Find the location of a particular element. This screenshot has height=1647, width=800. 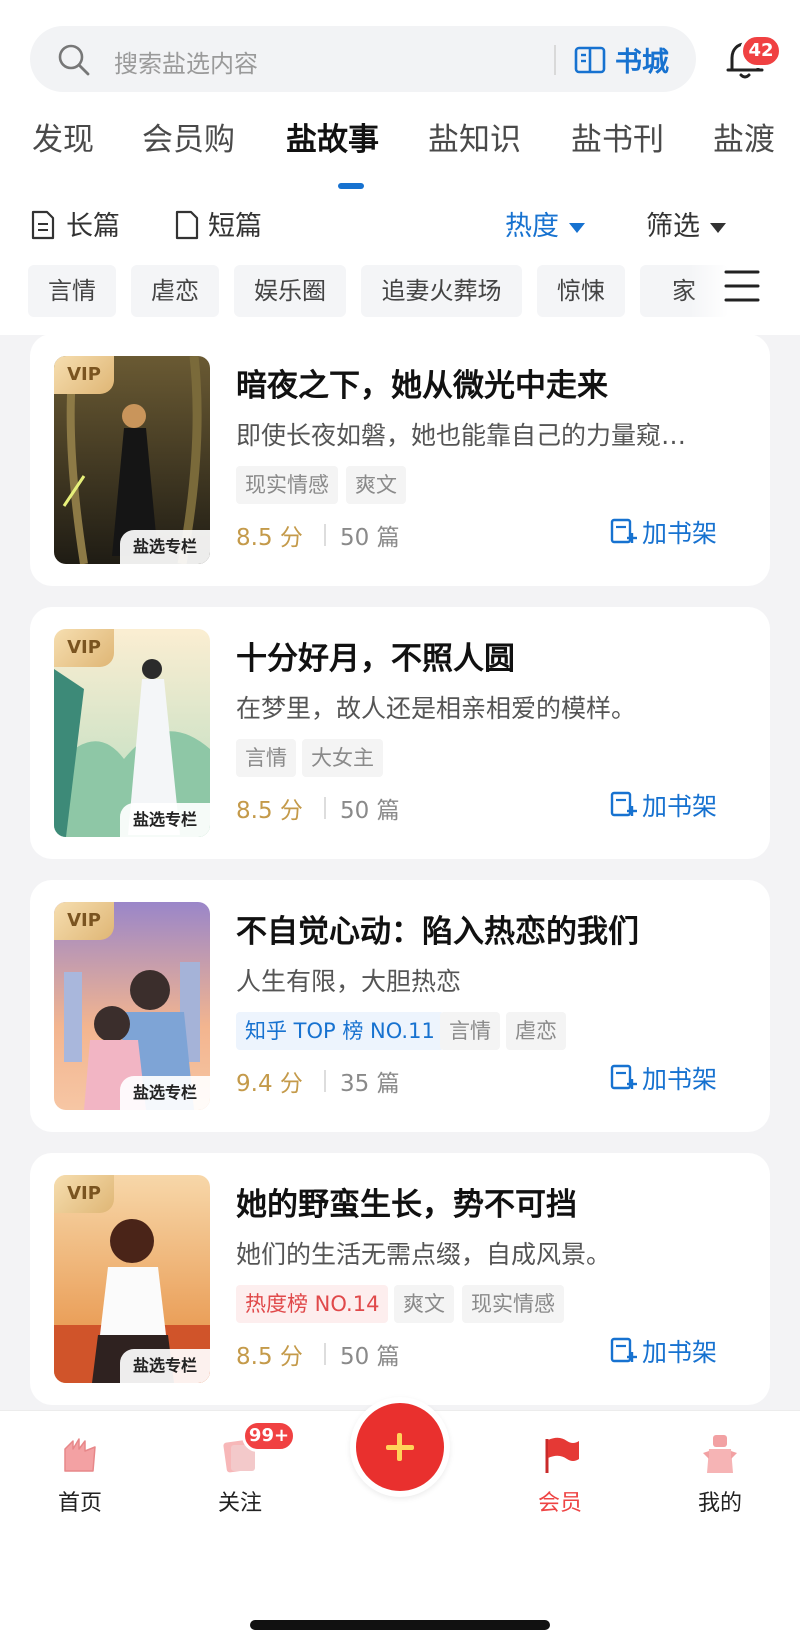

plus-icon-vertical is located at coordinates (399, 1447).